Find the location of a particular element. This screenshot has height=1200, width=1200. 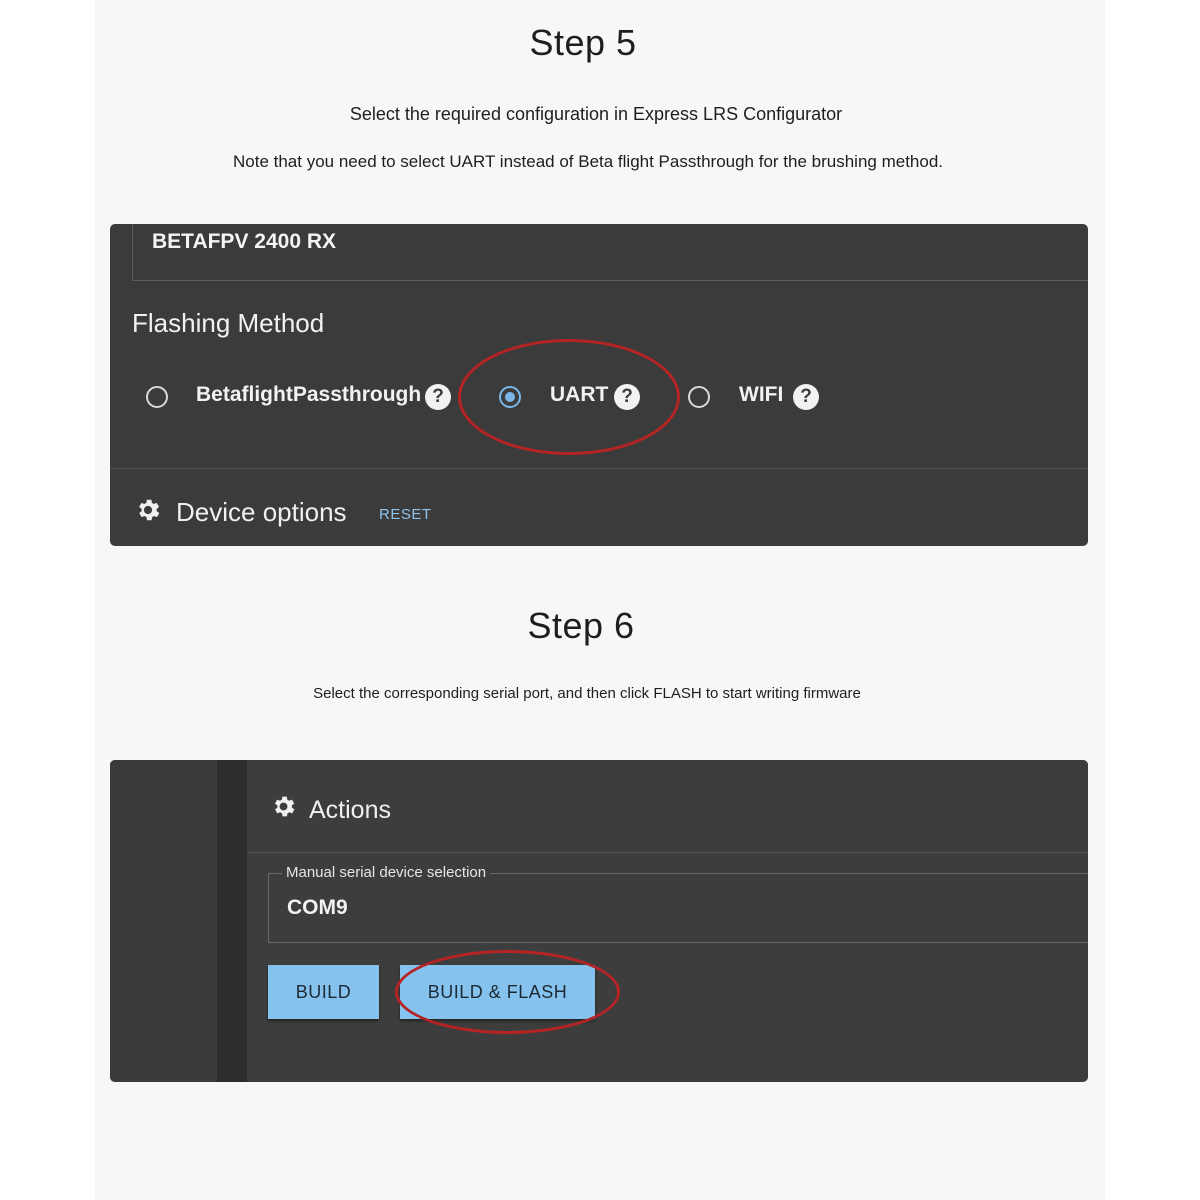

reset-button: RESET is located at coordinates (405, 514).